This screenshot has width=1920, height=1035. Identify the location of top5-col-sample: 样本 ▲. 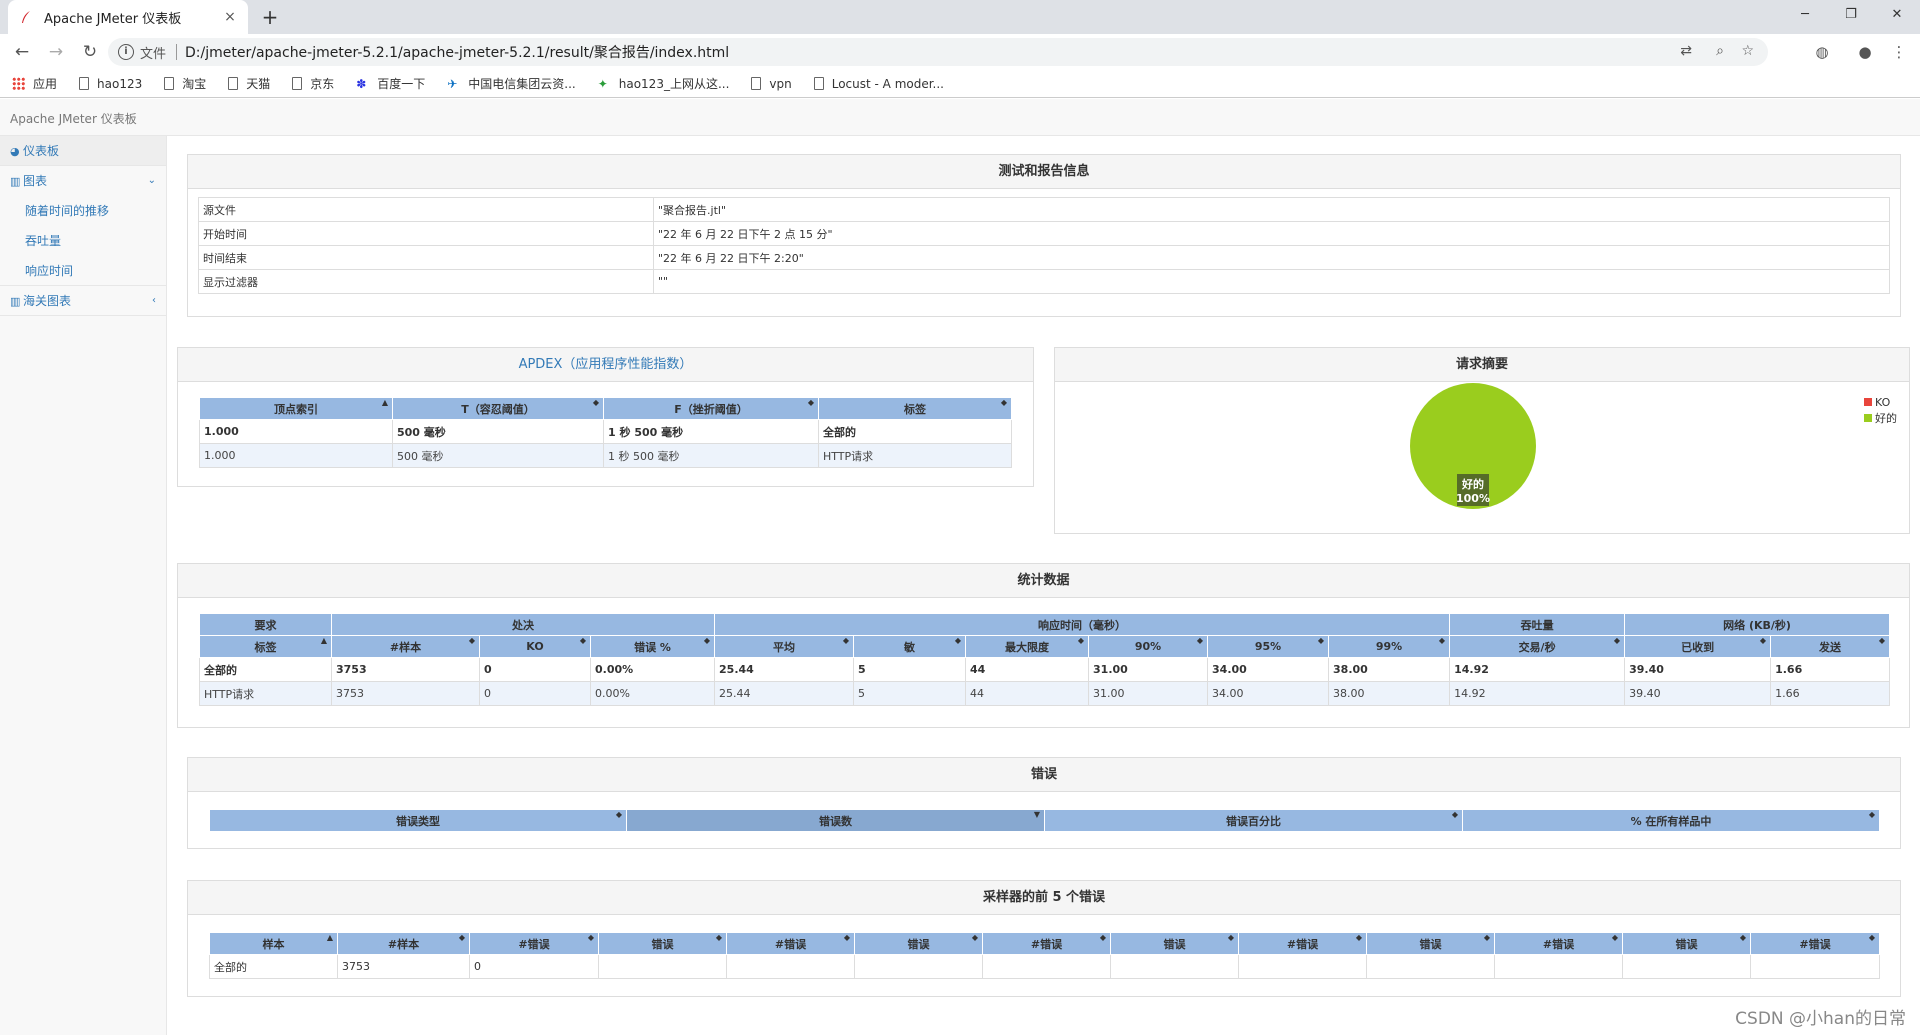
(273, 943).